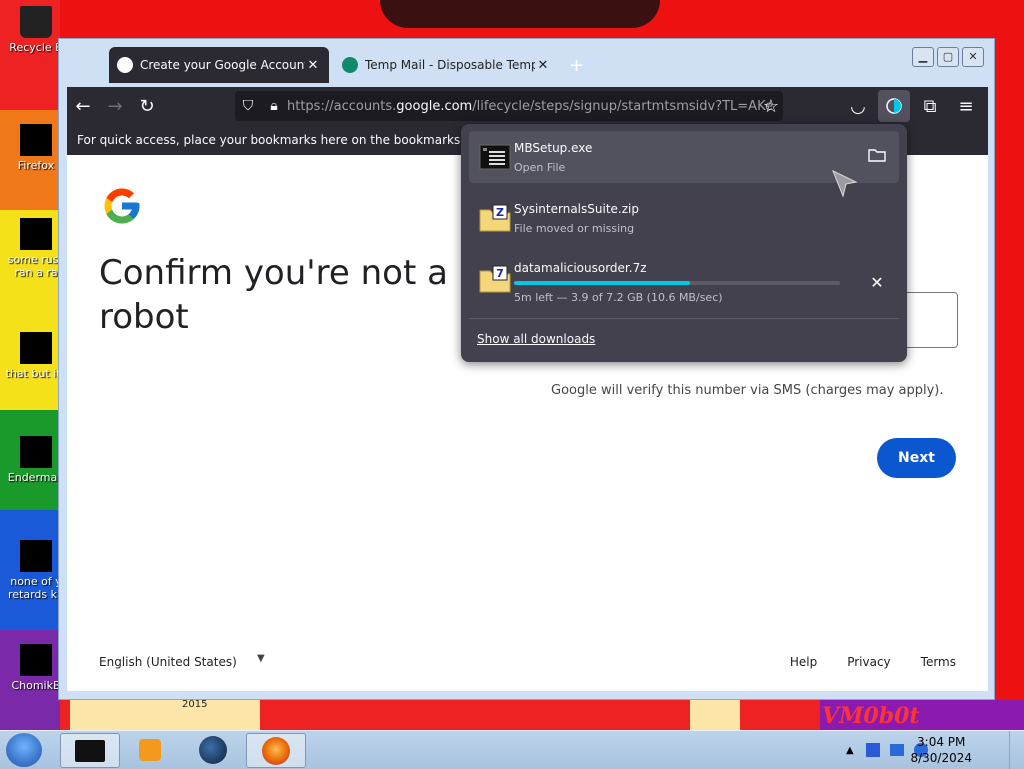 This screenshot has height=769, width=1024. Describe the element at coordinates (576, 209) in the screenshot. I see `download-filename: SysinternalsSuite.zip` at that location.